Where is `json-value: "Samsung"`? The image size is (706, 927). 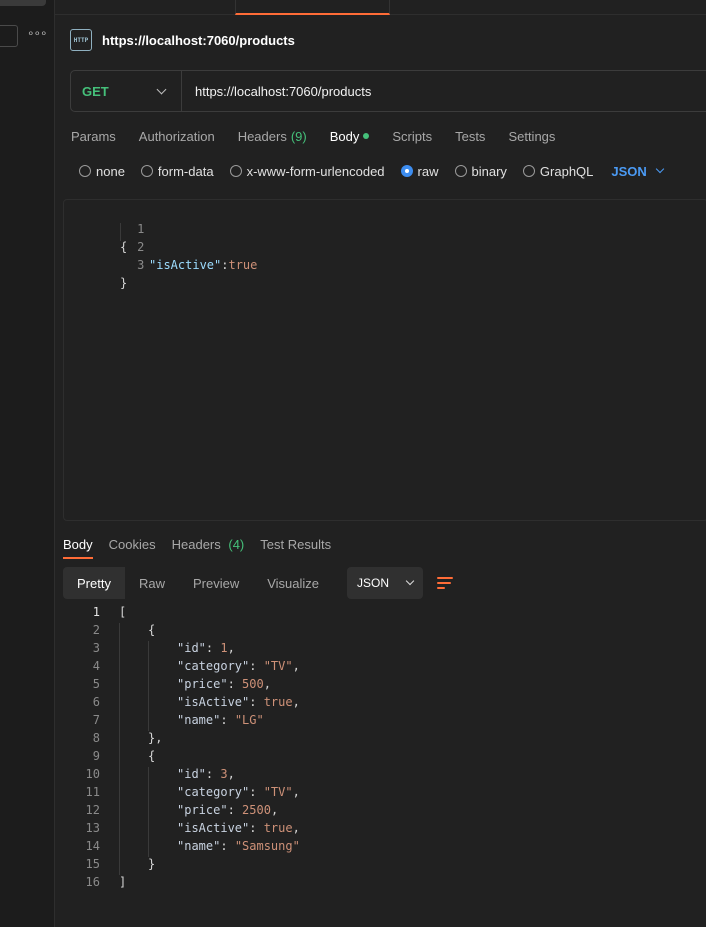
json-value: "Samsung" is located at coordinates (267, 846).